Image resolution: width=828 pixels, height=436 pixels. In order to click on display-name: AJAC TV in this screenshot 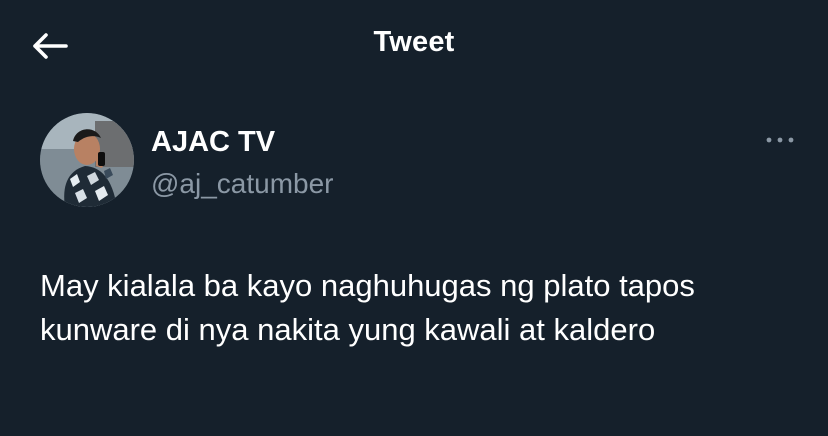, I will do `click(242, 142)`.